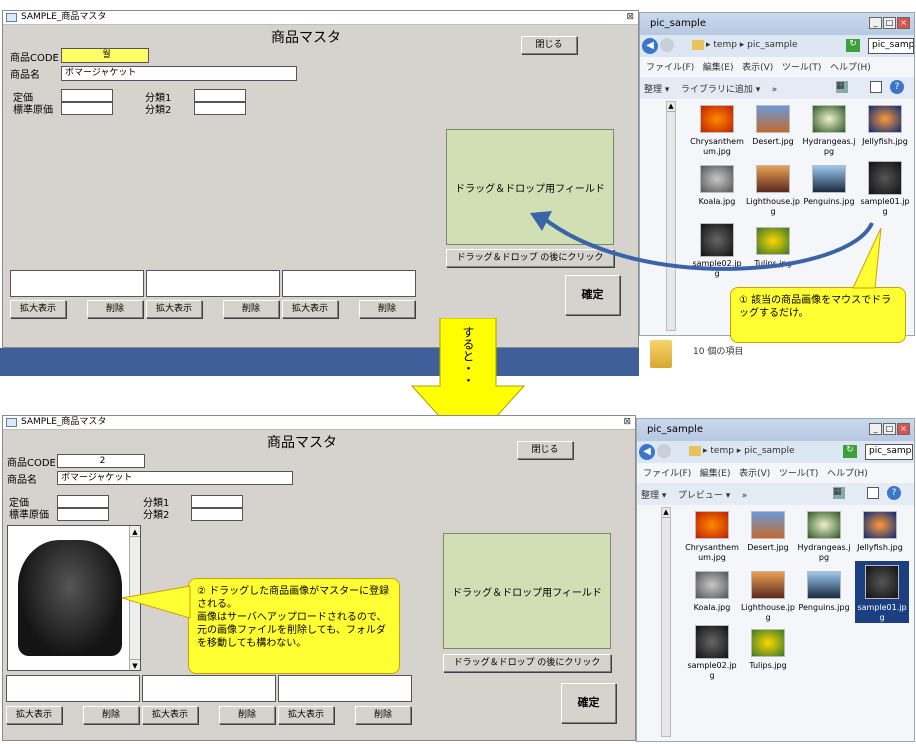 This screenshot has height=744, width=916. What do you see at coordinates (156, 515) in the screenshot?
I see `label-cat2: 分類2` at bounding box center [156, 515].